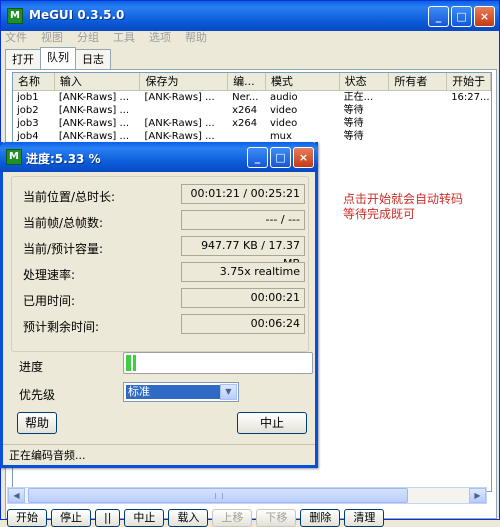 The height and width of the screenshot is (527, 500). I want to click on column-header-status: 状态, so click(365, 82).